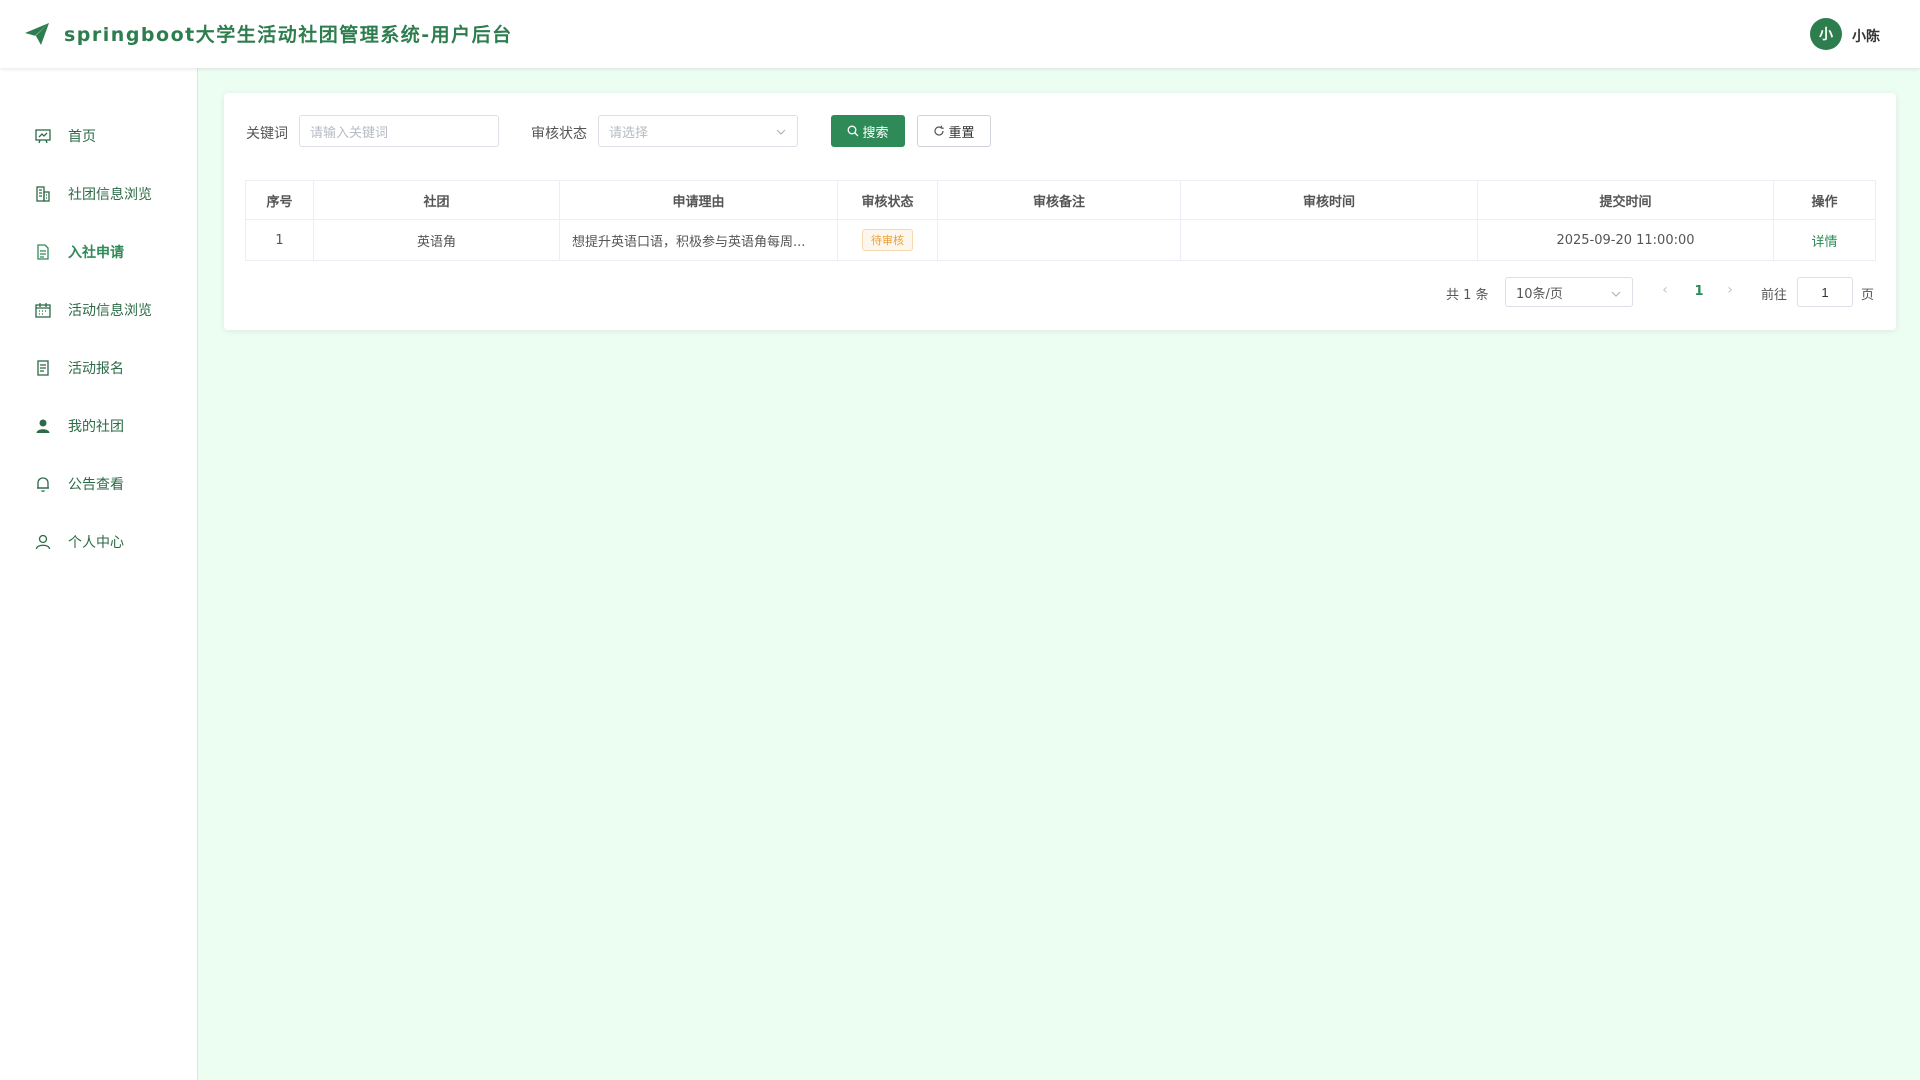  I want to click on sidebar-item-label: 公告查看, so click(96, 485).